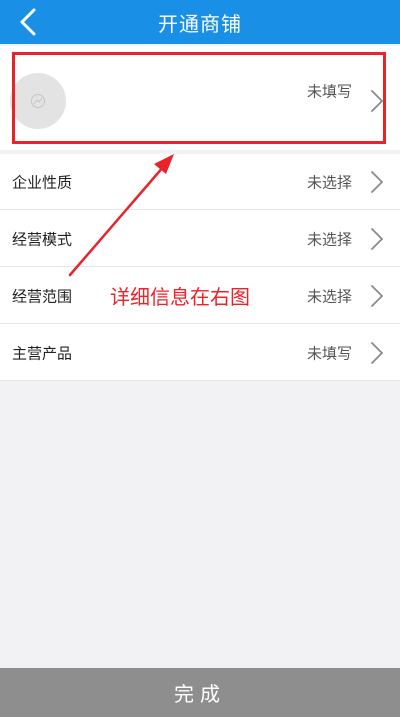  I want to click on list-item-company-type: 企业性质 未选择, so click(200, 182).